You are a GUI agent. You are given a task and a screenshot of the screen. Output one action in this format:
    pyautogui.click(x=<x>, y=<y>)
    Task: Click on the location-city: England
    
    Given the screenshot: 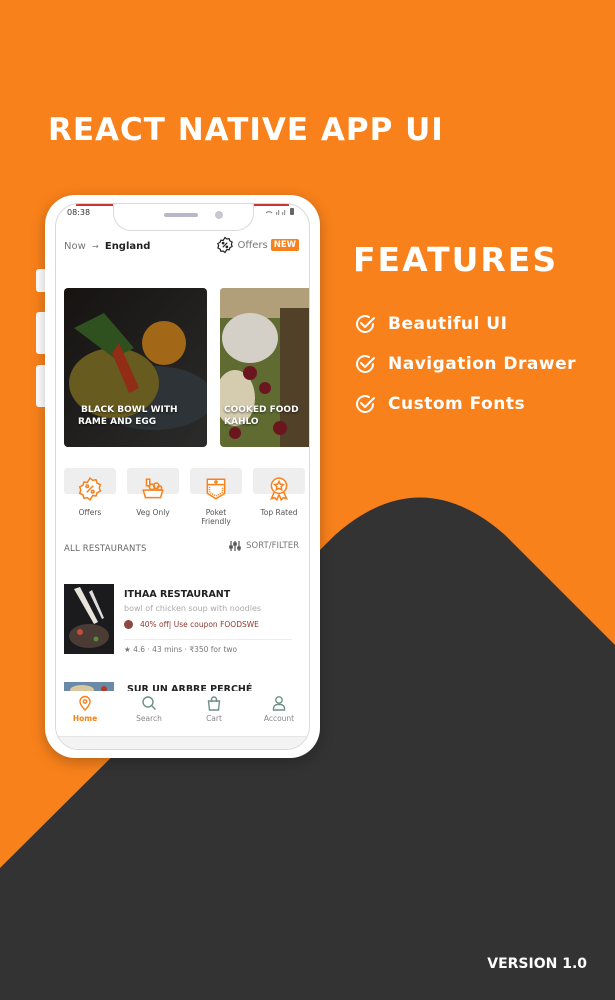 What is the action you would take?
    pyautogui.click(x=127, y=246)
    